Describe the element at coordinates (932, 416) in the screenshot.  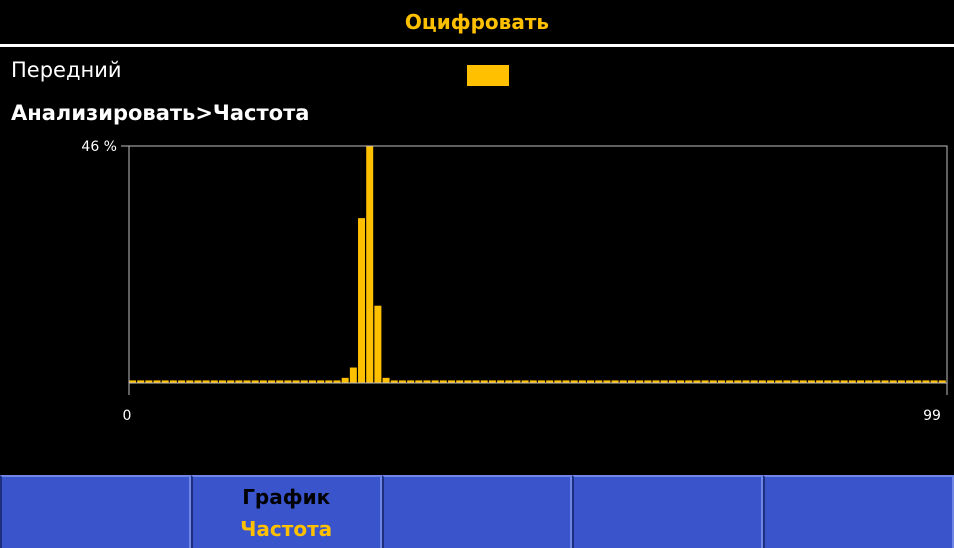
I see `x-max-label: 99` at that location.